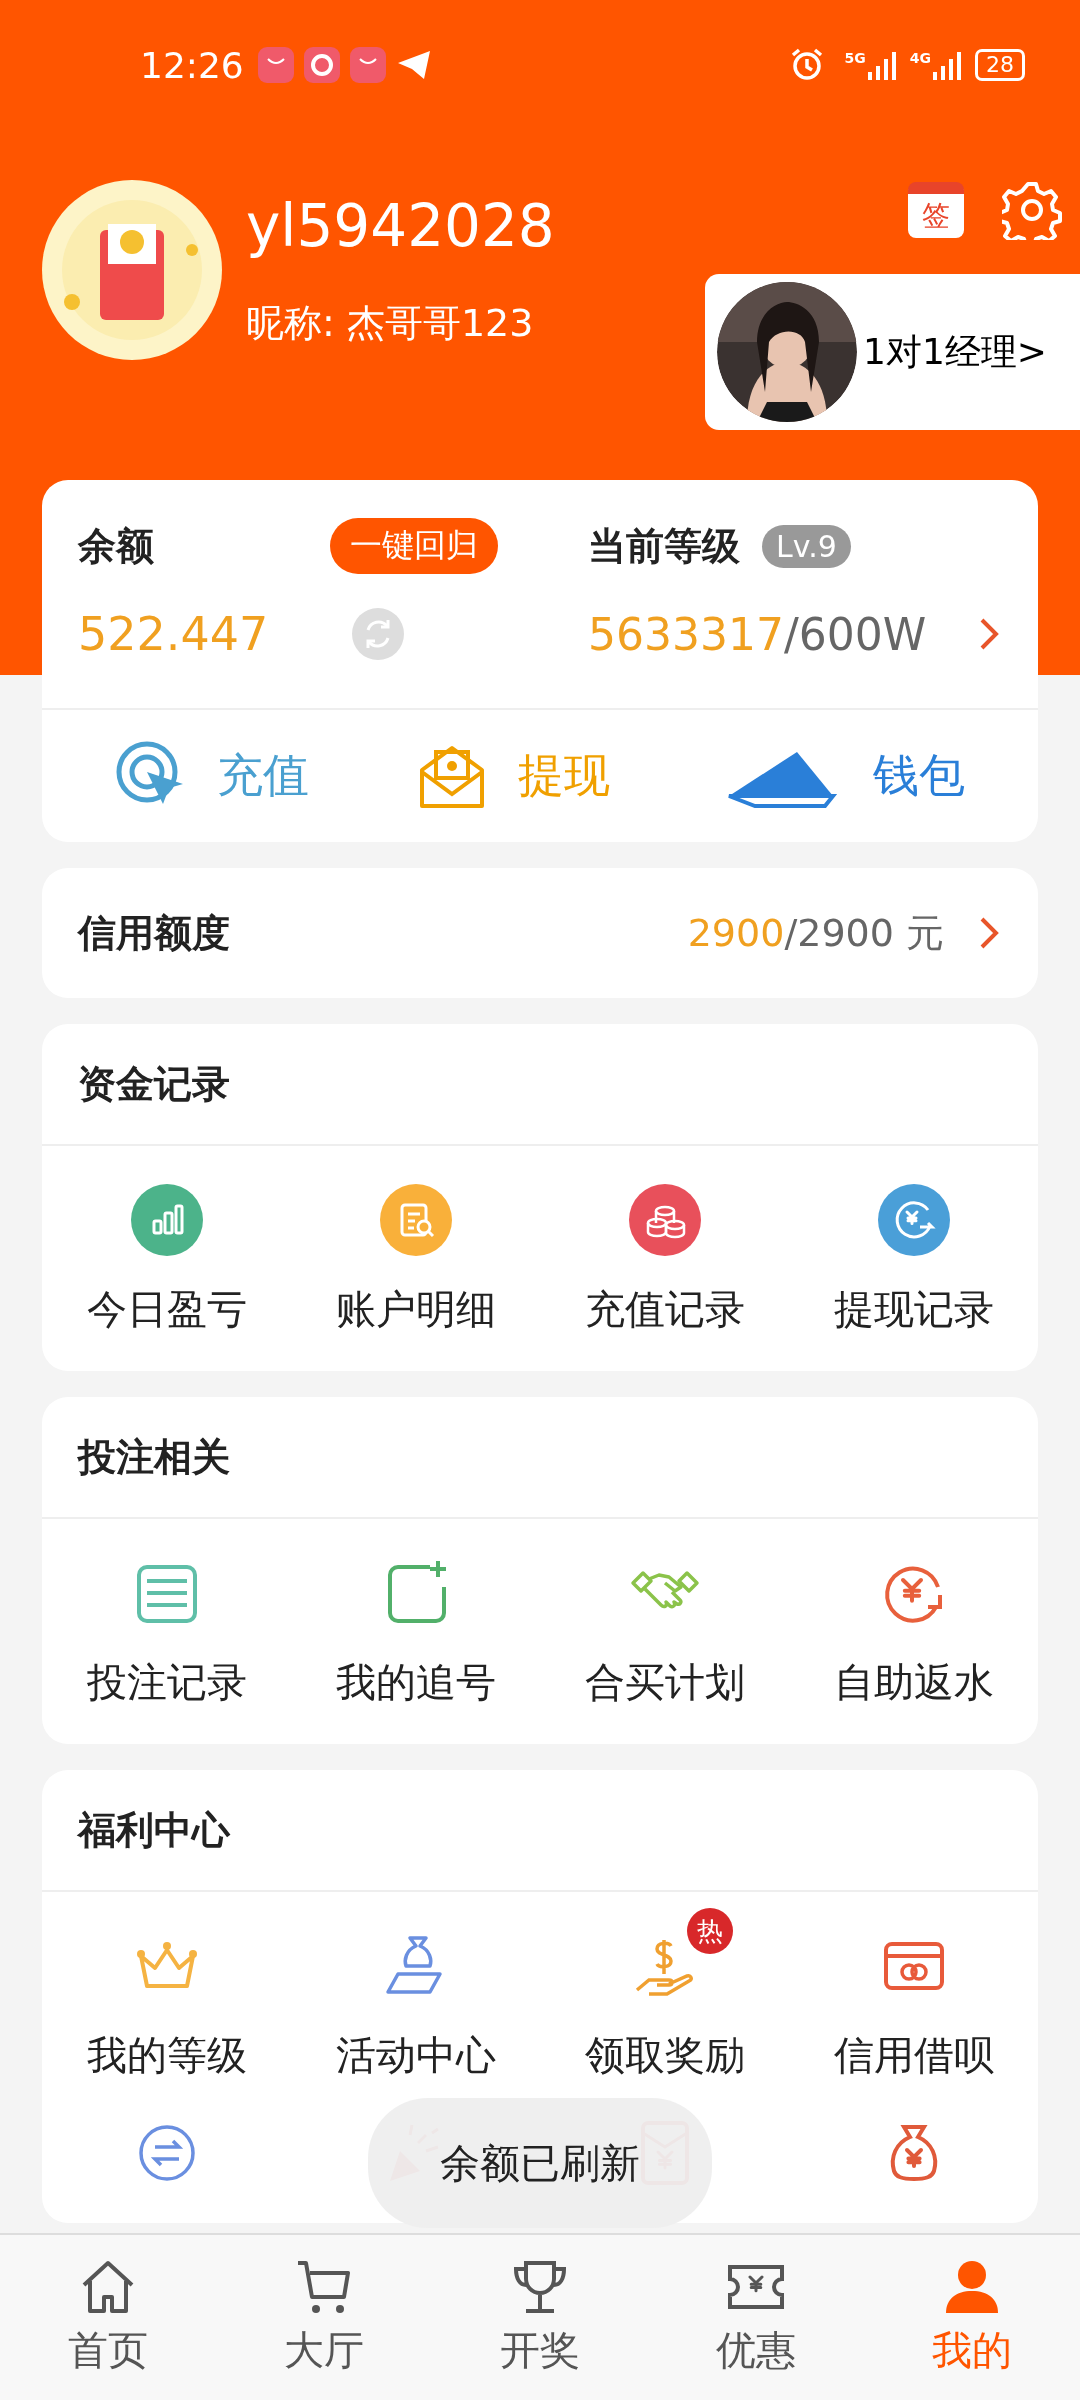 The image size is (1080, 2400). Describe the element at coordinates (415, 1633) in the screenshot. I see `menu-item: 我的追号` at that location.